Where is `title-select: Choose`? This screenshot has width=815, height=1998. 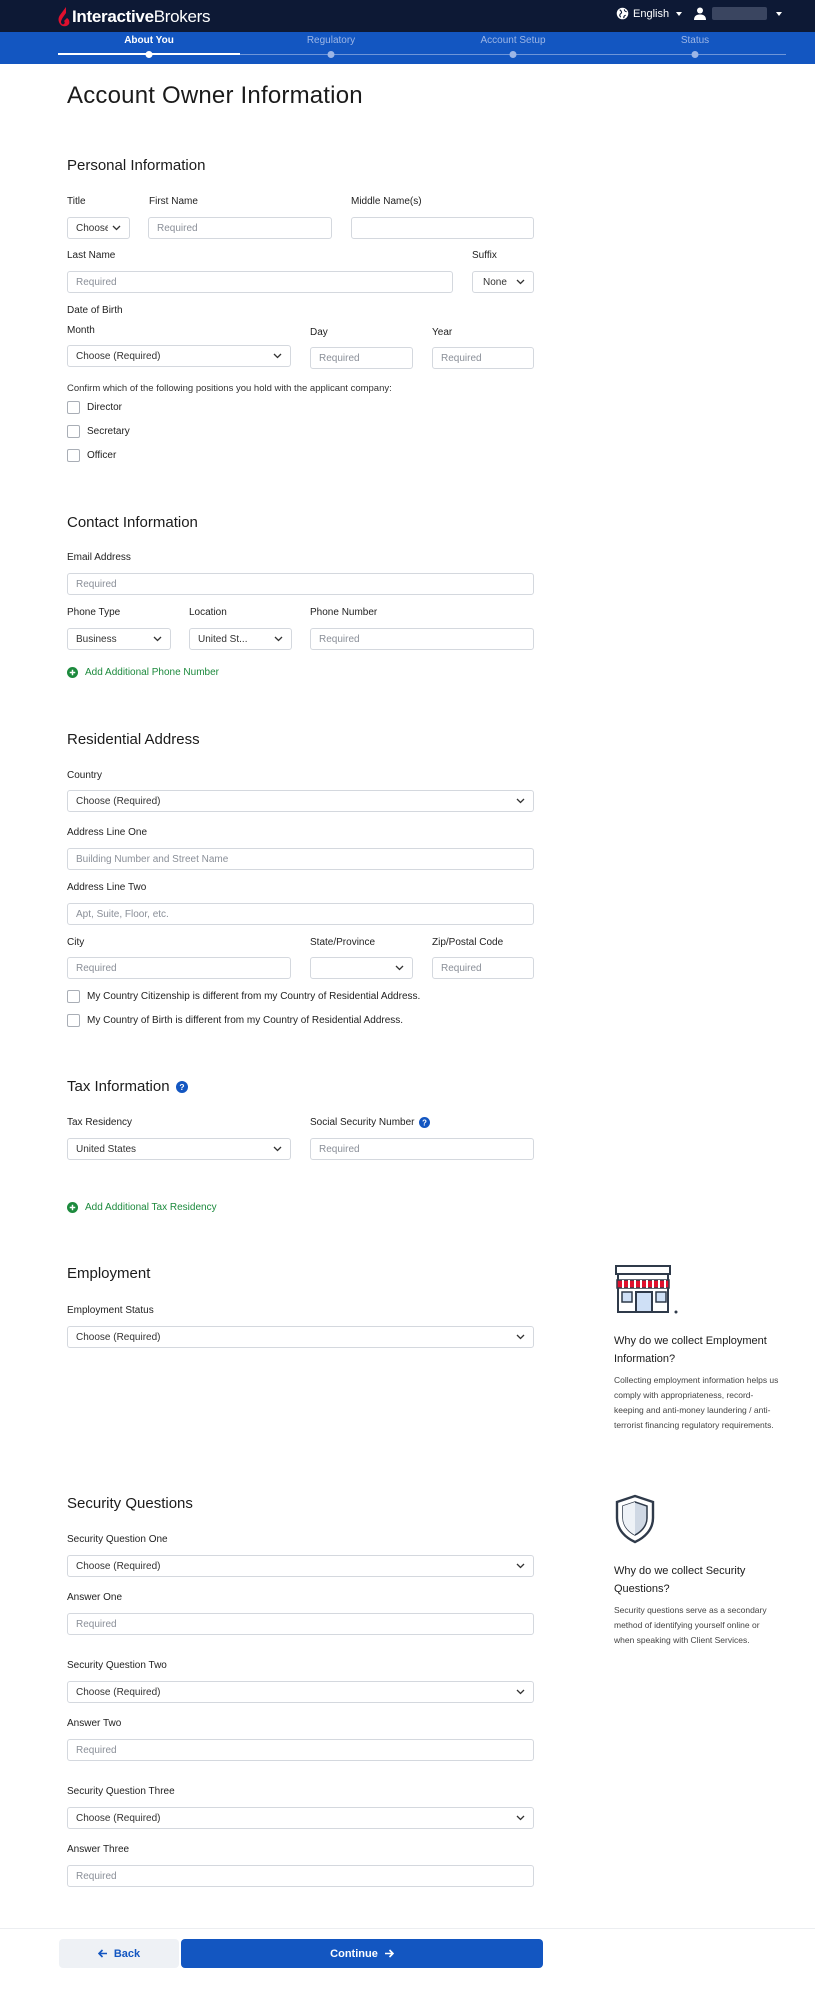 title-select: Choose is located at coordinates (98, 228).